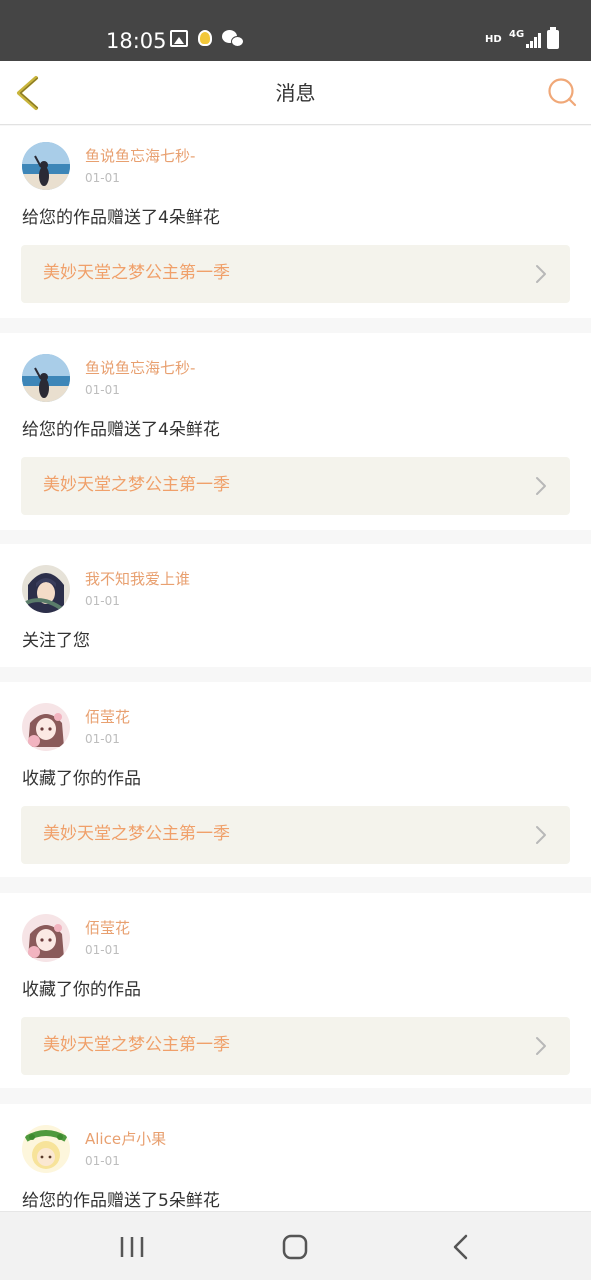  I want to click on username: Alice卢小果, so click(125, 1139).